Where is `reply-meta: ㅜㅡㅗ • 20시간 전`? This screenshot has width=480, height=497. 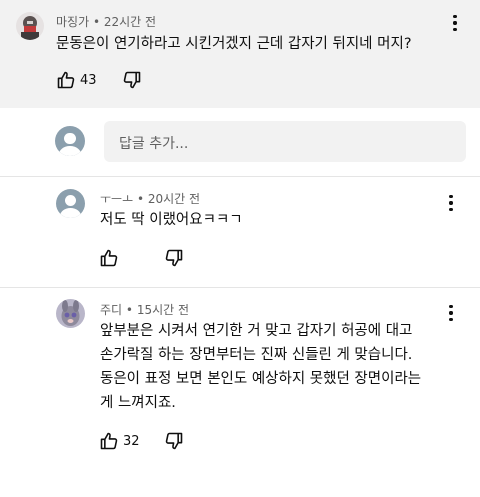
reply-meta: ㅜㅡㅗ • 20시간 전 is located at coordinates (150, 198).